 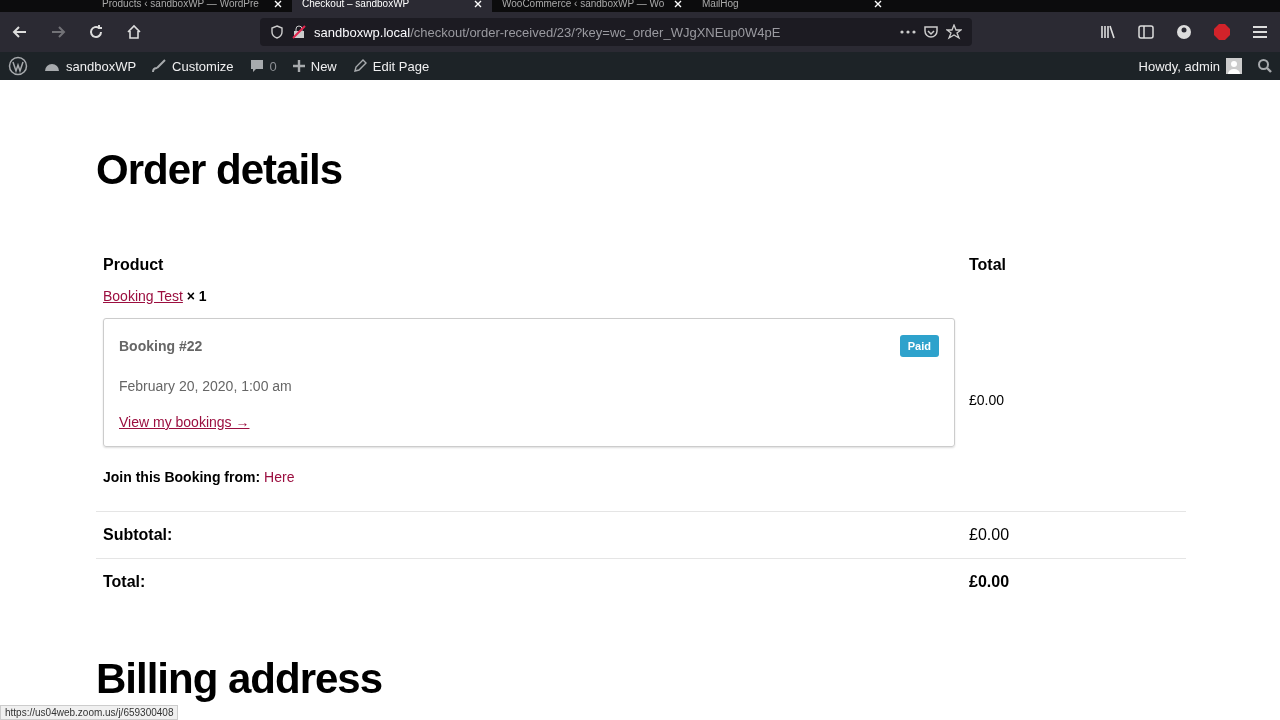 I want to click on site-link: sandboxWP, so click(x=90, y=66).